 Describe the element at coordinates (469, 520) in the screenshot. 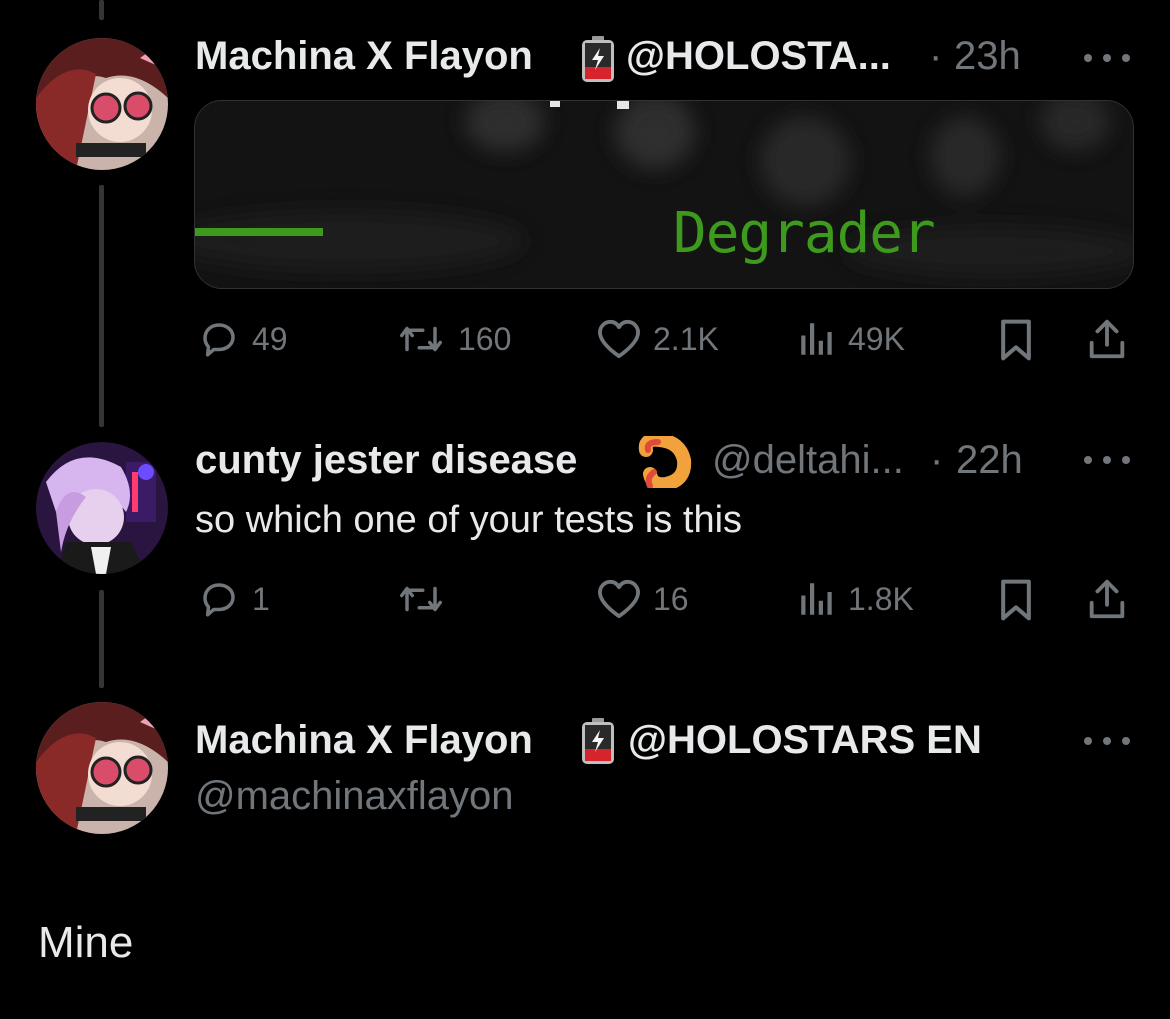

I see `tweet-text: so which one of your tests is this` at that location.